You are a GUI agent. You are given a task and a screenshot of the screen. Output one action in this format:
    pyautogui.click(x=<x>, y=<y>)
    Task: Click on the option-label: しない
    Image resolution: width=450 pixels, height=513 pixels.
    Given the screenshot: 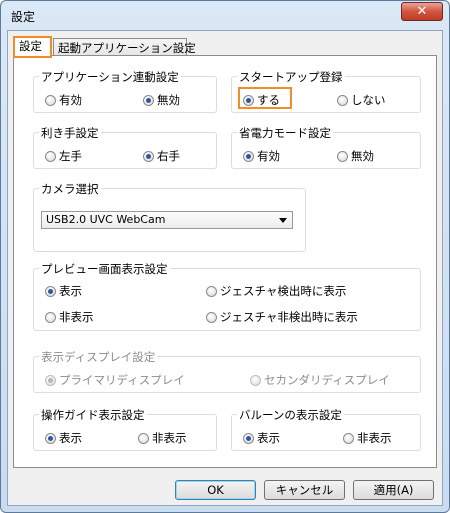 What is the action you would take?
    pyautogui.click(x=368, y=100)
    